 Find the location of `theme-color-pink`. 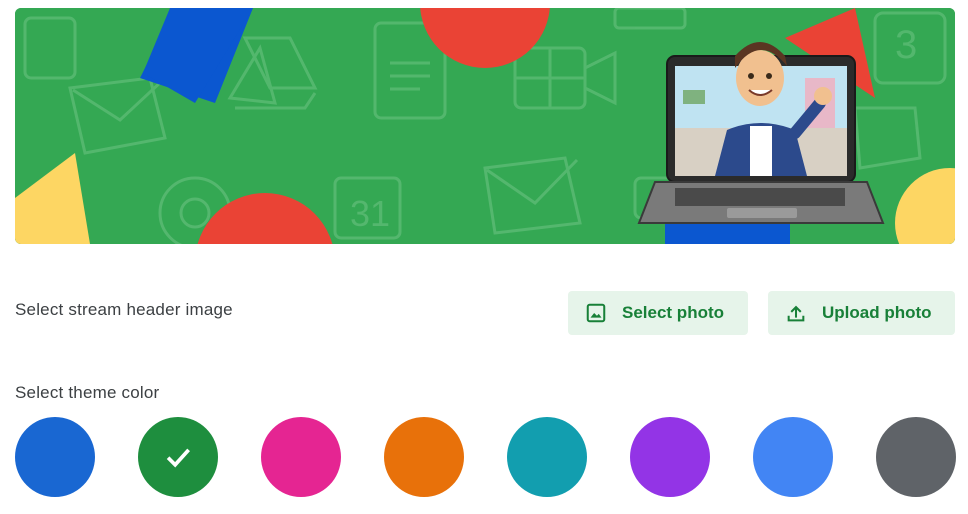

theme-color-pink is located at coordinates (301, 457).